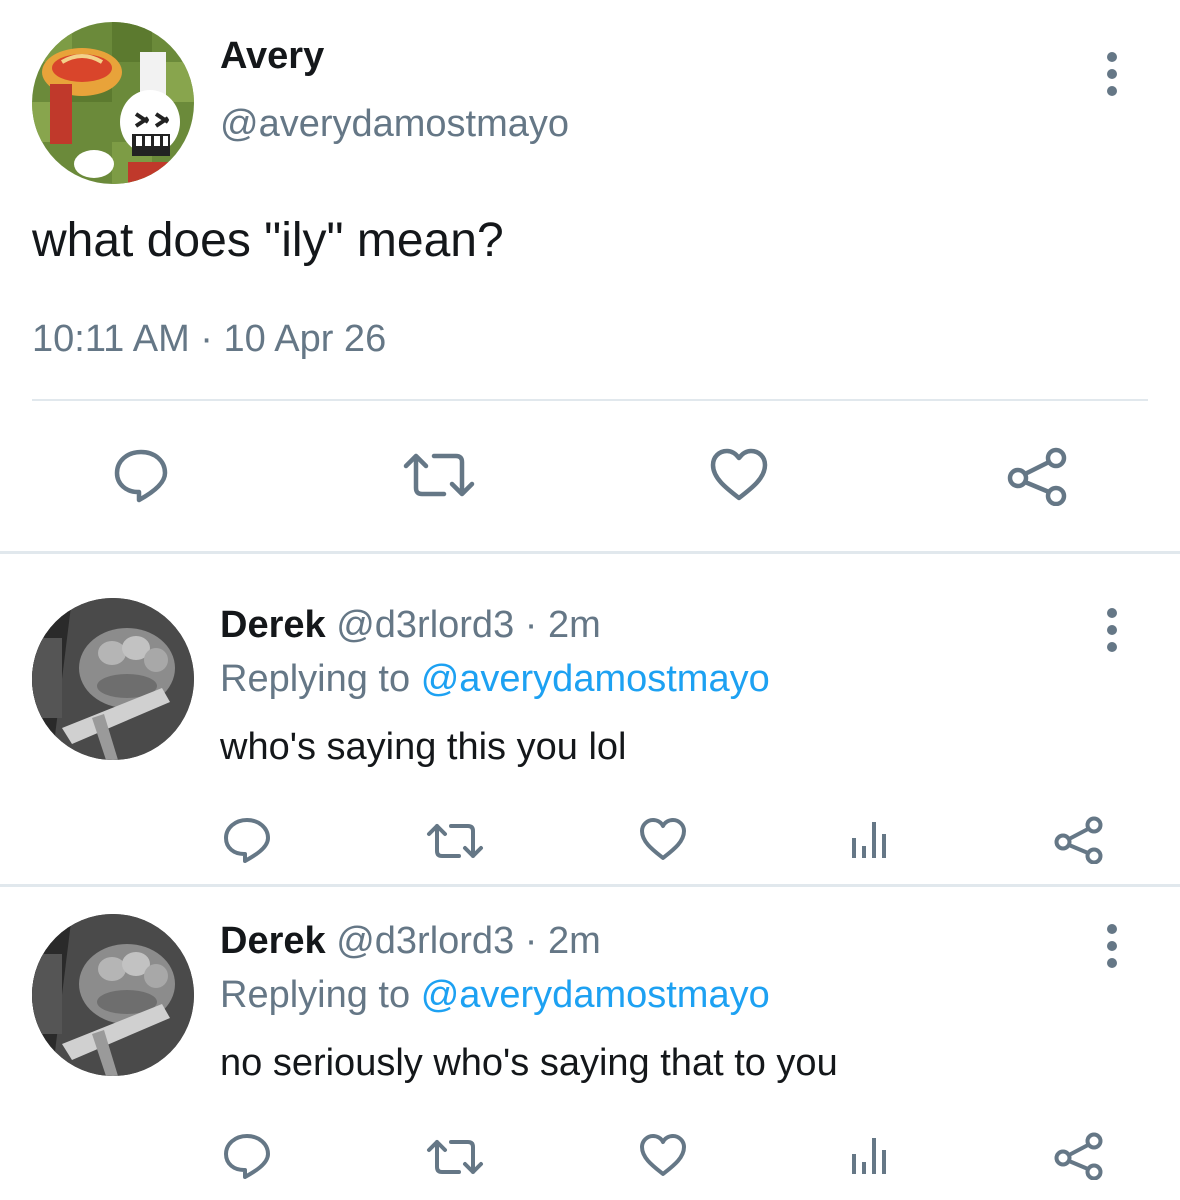  What do you see at coordinates (423, 747) in the screenshot?
I see `reply-text: who's saying this you lol` at bounding box center [423, 747].